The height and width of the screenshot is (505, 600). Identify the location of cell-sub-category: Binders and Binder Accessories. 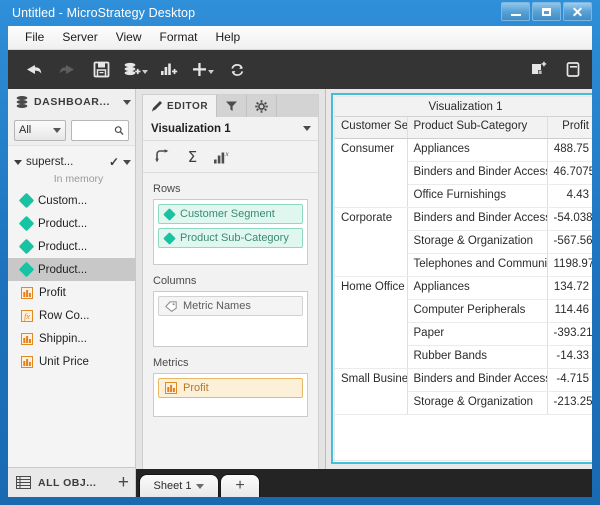
(477, 379).